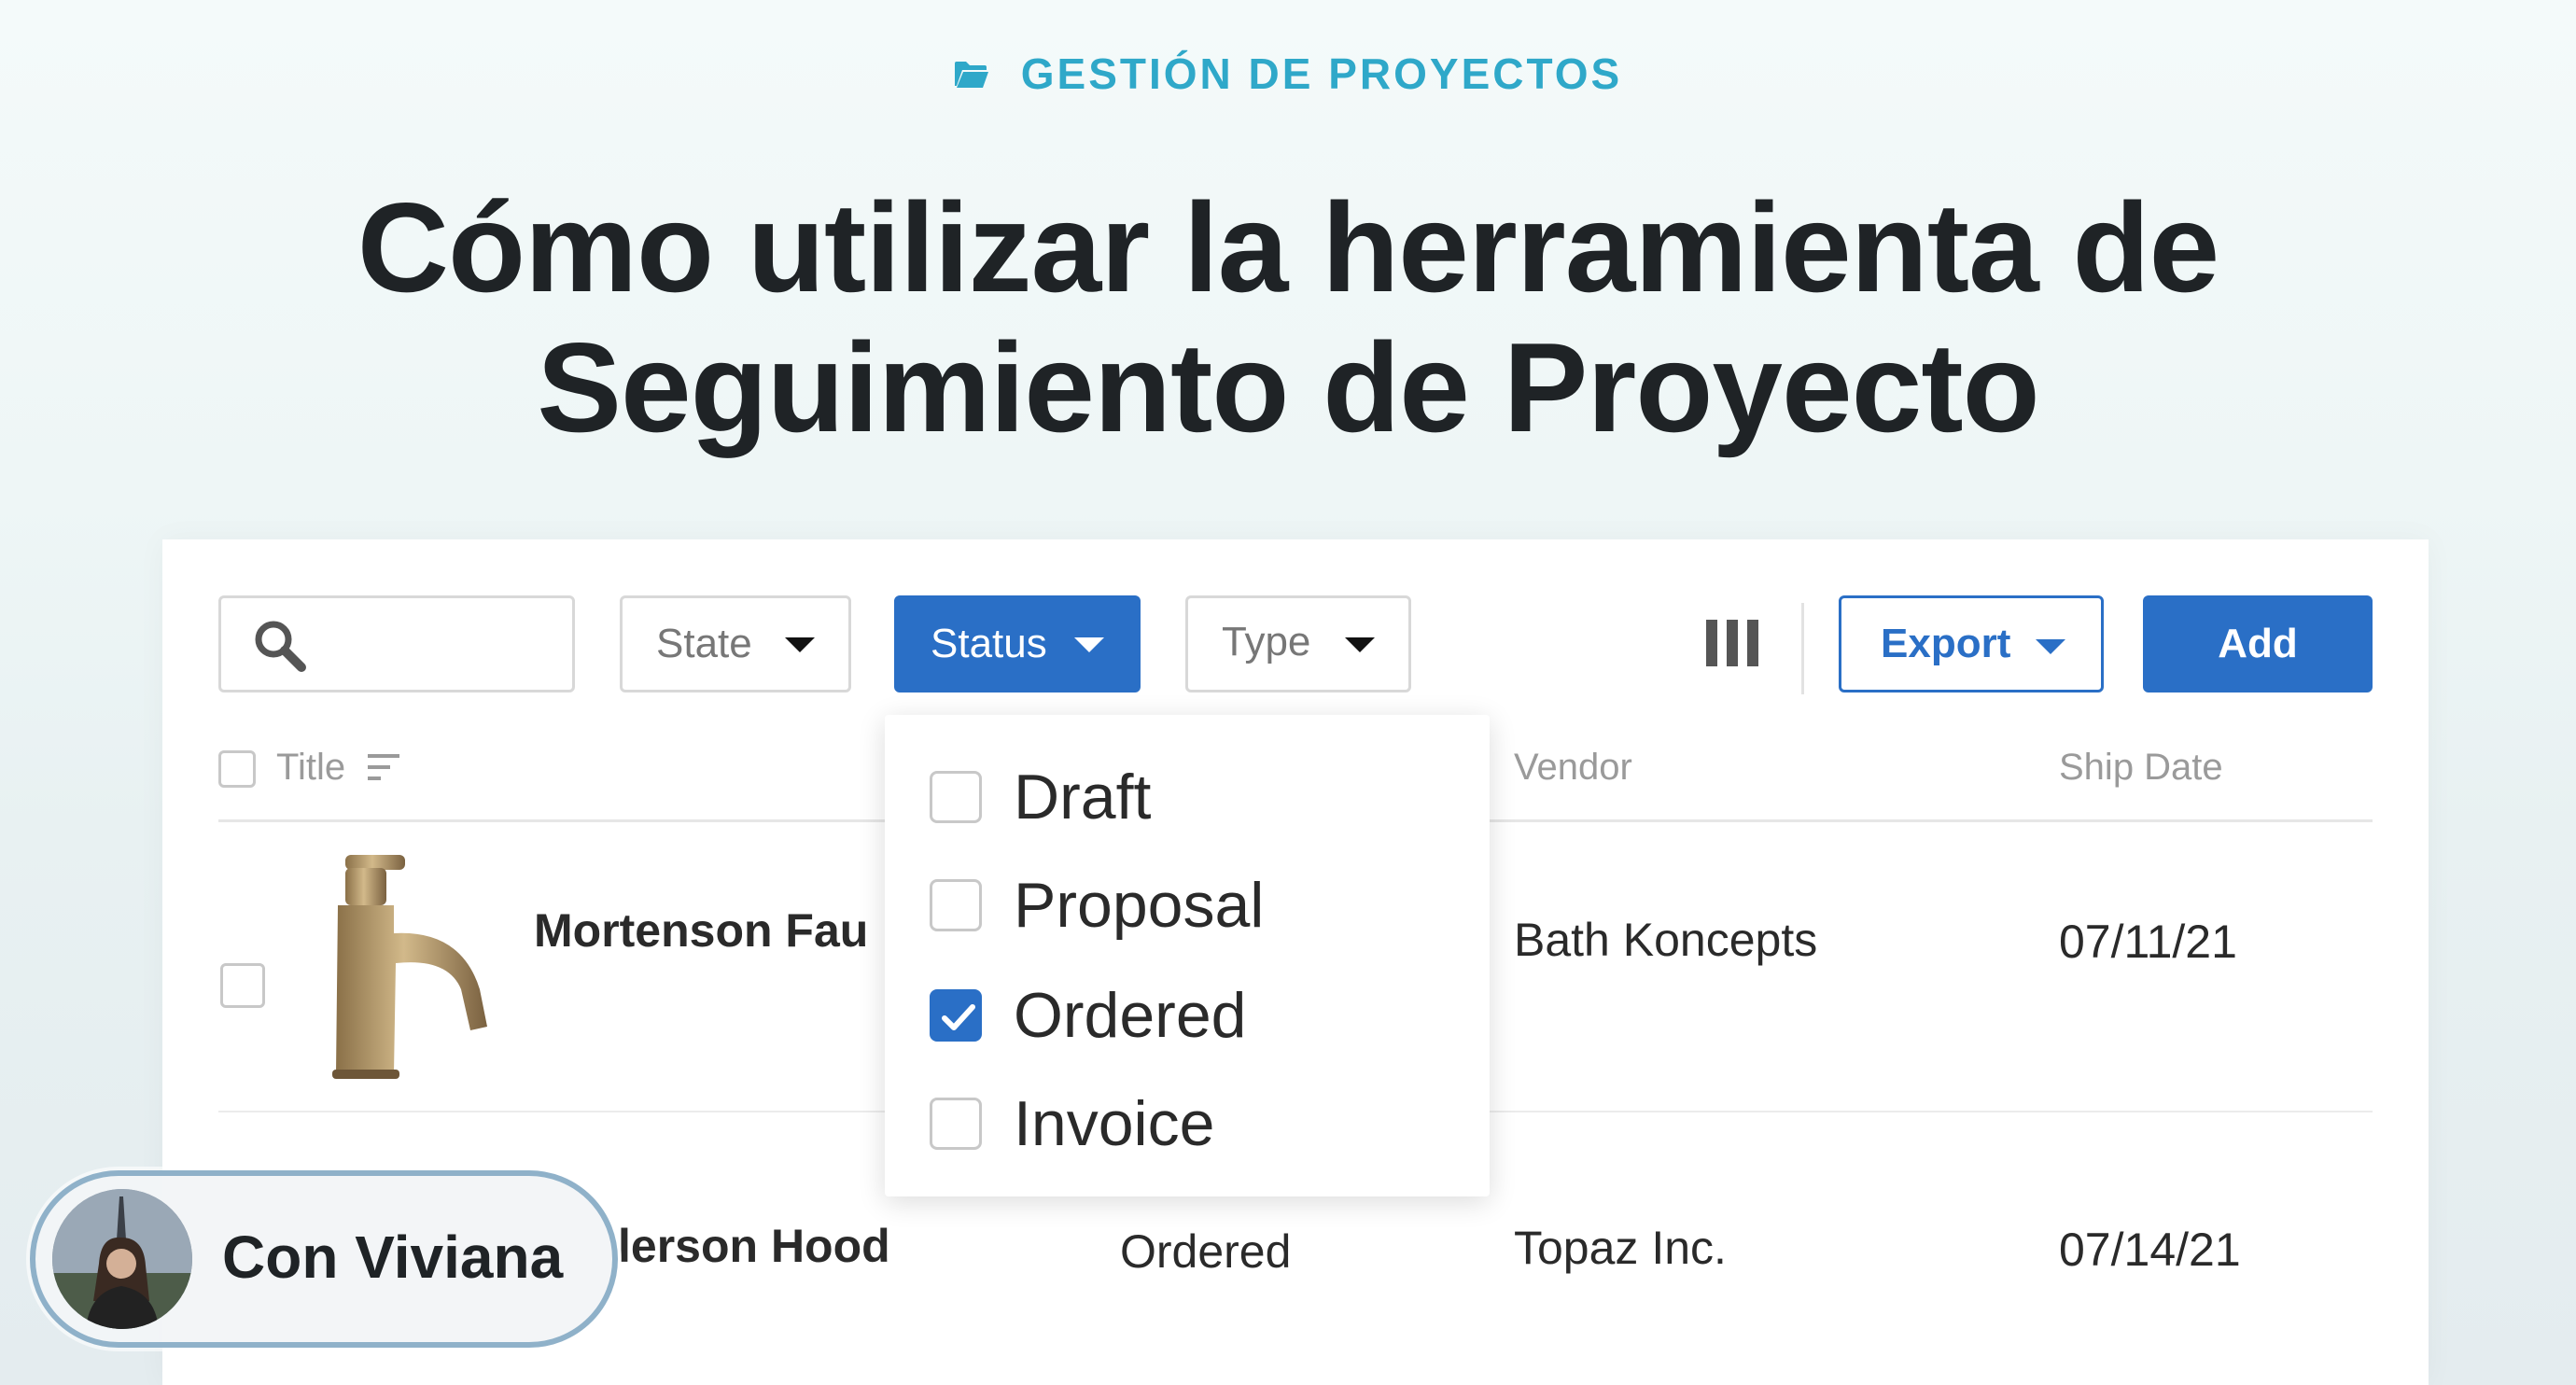 The image size is (2576, 1385). I want to click on column-header-vendor: Vendor, so click(1573, 768).